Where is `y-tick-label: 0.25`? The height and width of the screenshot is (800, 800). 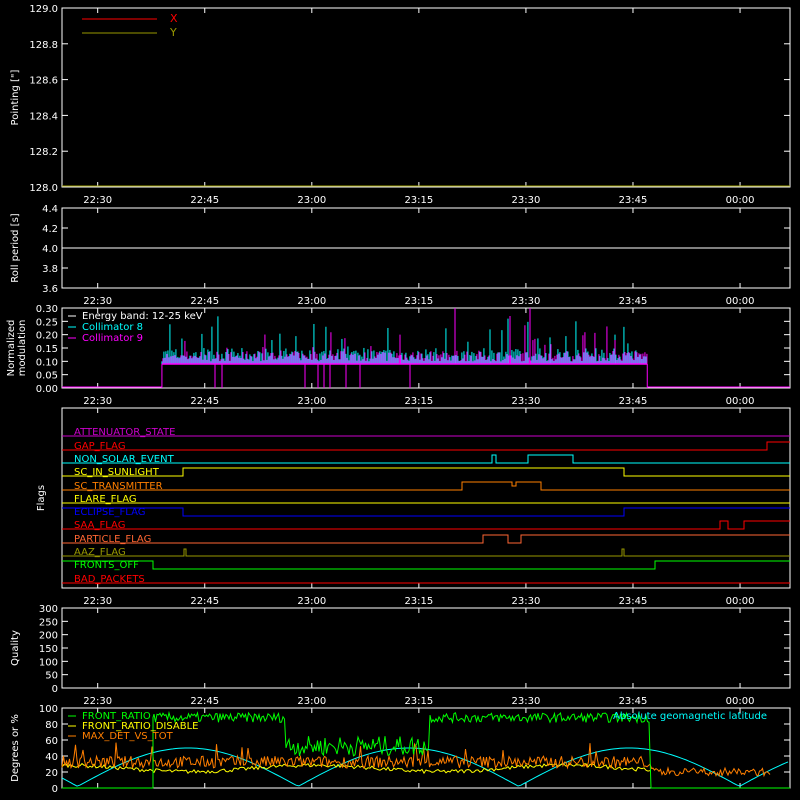 y-tick-label: 0.25 is located at coordinates (47, 322).